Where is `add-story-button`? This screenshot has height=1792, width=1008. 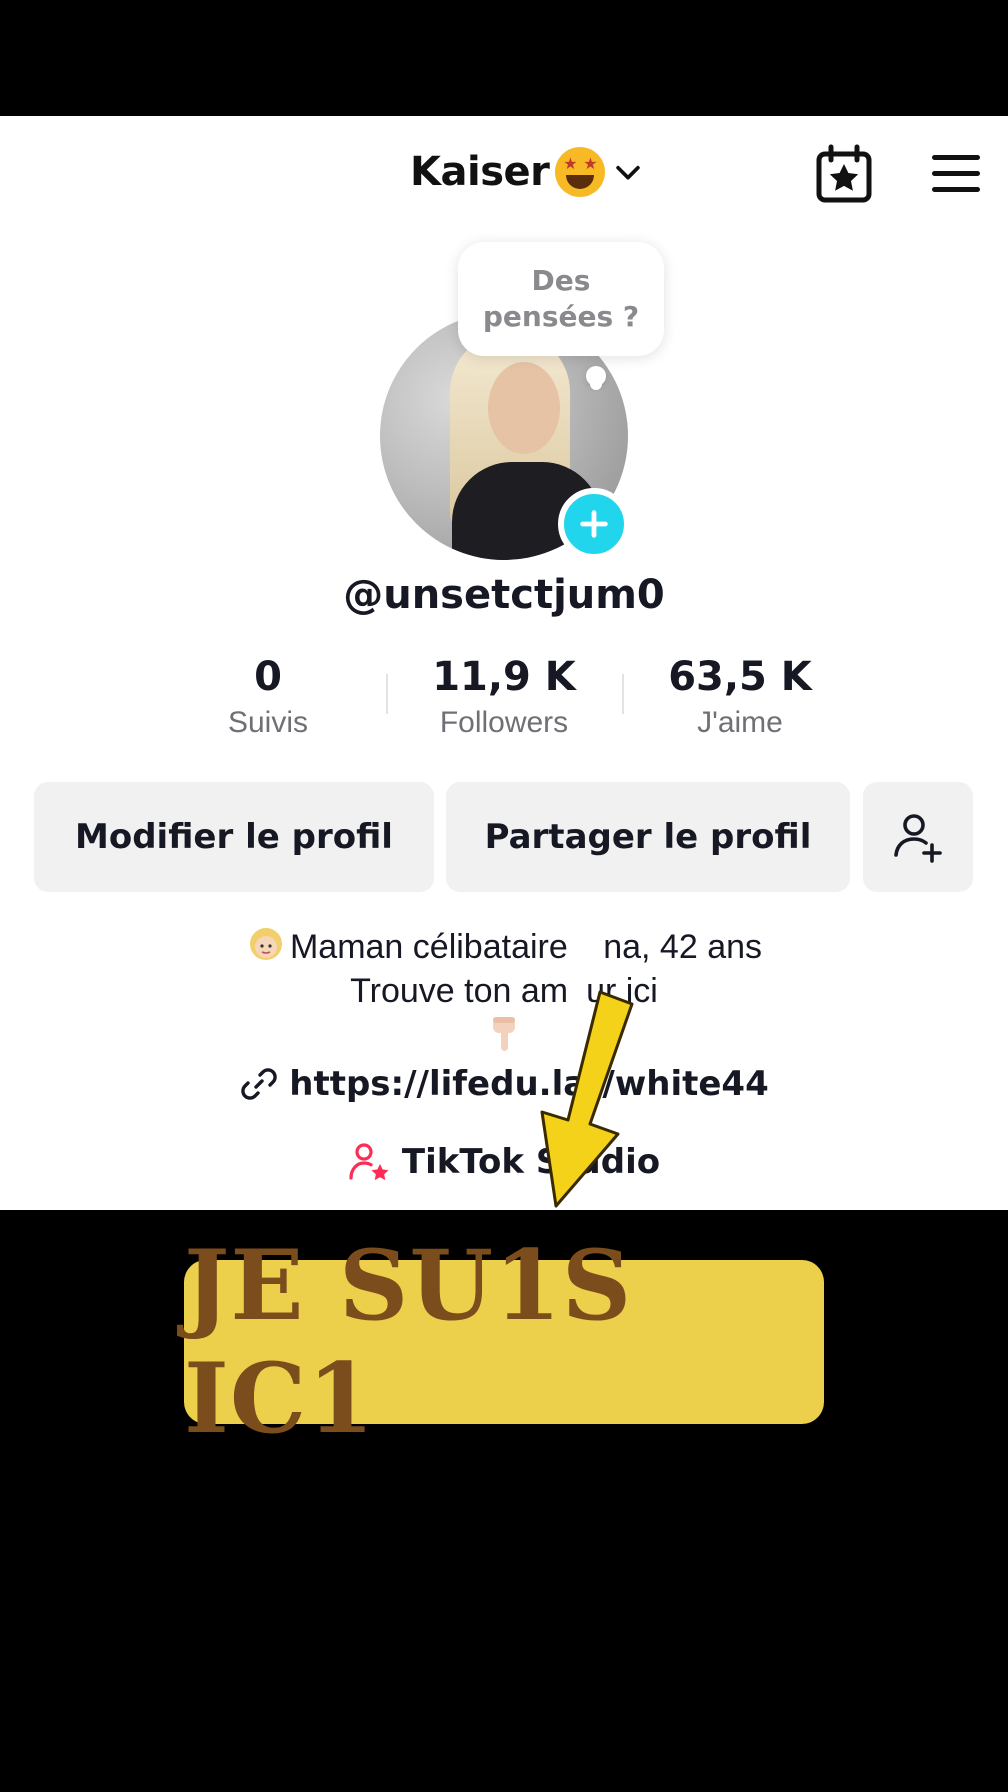 add-story-button is located at coordinates (594, 524).